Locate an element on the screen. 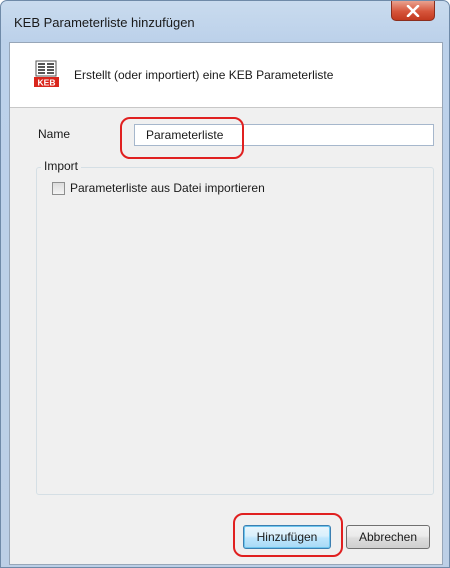 Image resolution: width=450 pixels, height=568 pixels. name-label: Name is located at coordinates (54, 134).